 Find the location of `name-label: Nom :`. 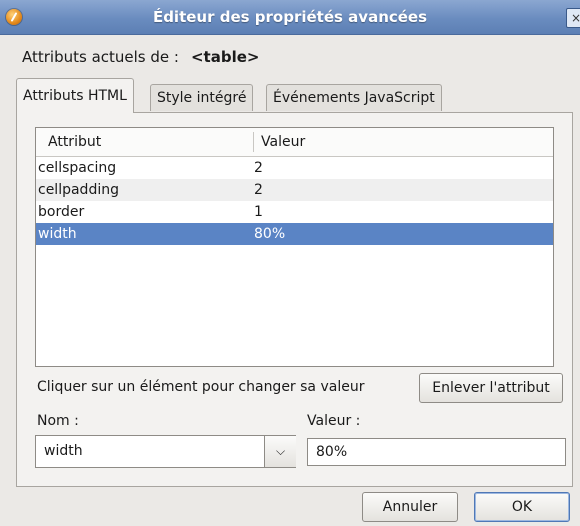

name-label: Nom : is located at coordinates (58, 421).